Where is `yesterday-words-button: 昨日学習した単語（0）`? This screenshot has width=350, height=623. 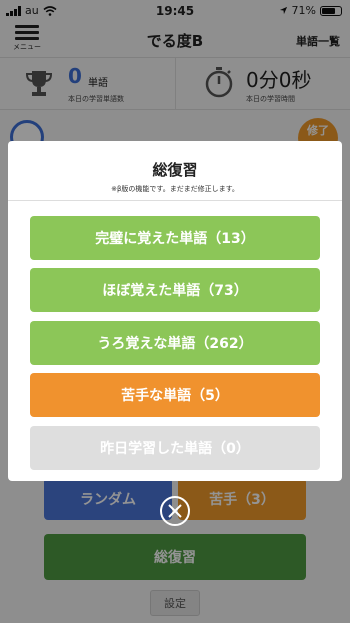 yesterday-words-button: 昨日学習した単語（0） is located at coordinates (175, 448).